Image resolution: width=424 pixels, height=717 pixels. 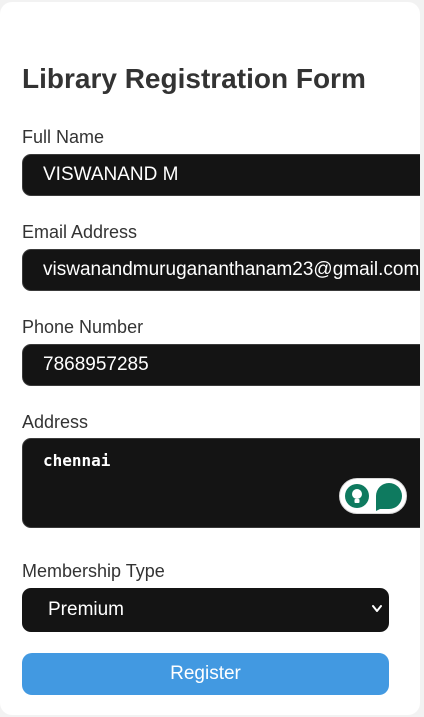 What do you see at coordinates (194, 78) in the screenshot?
I see `form-title: Library Registration Form` at bounding box center [194, 78].